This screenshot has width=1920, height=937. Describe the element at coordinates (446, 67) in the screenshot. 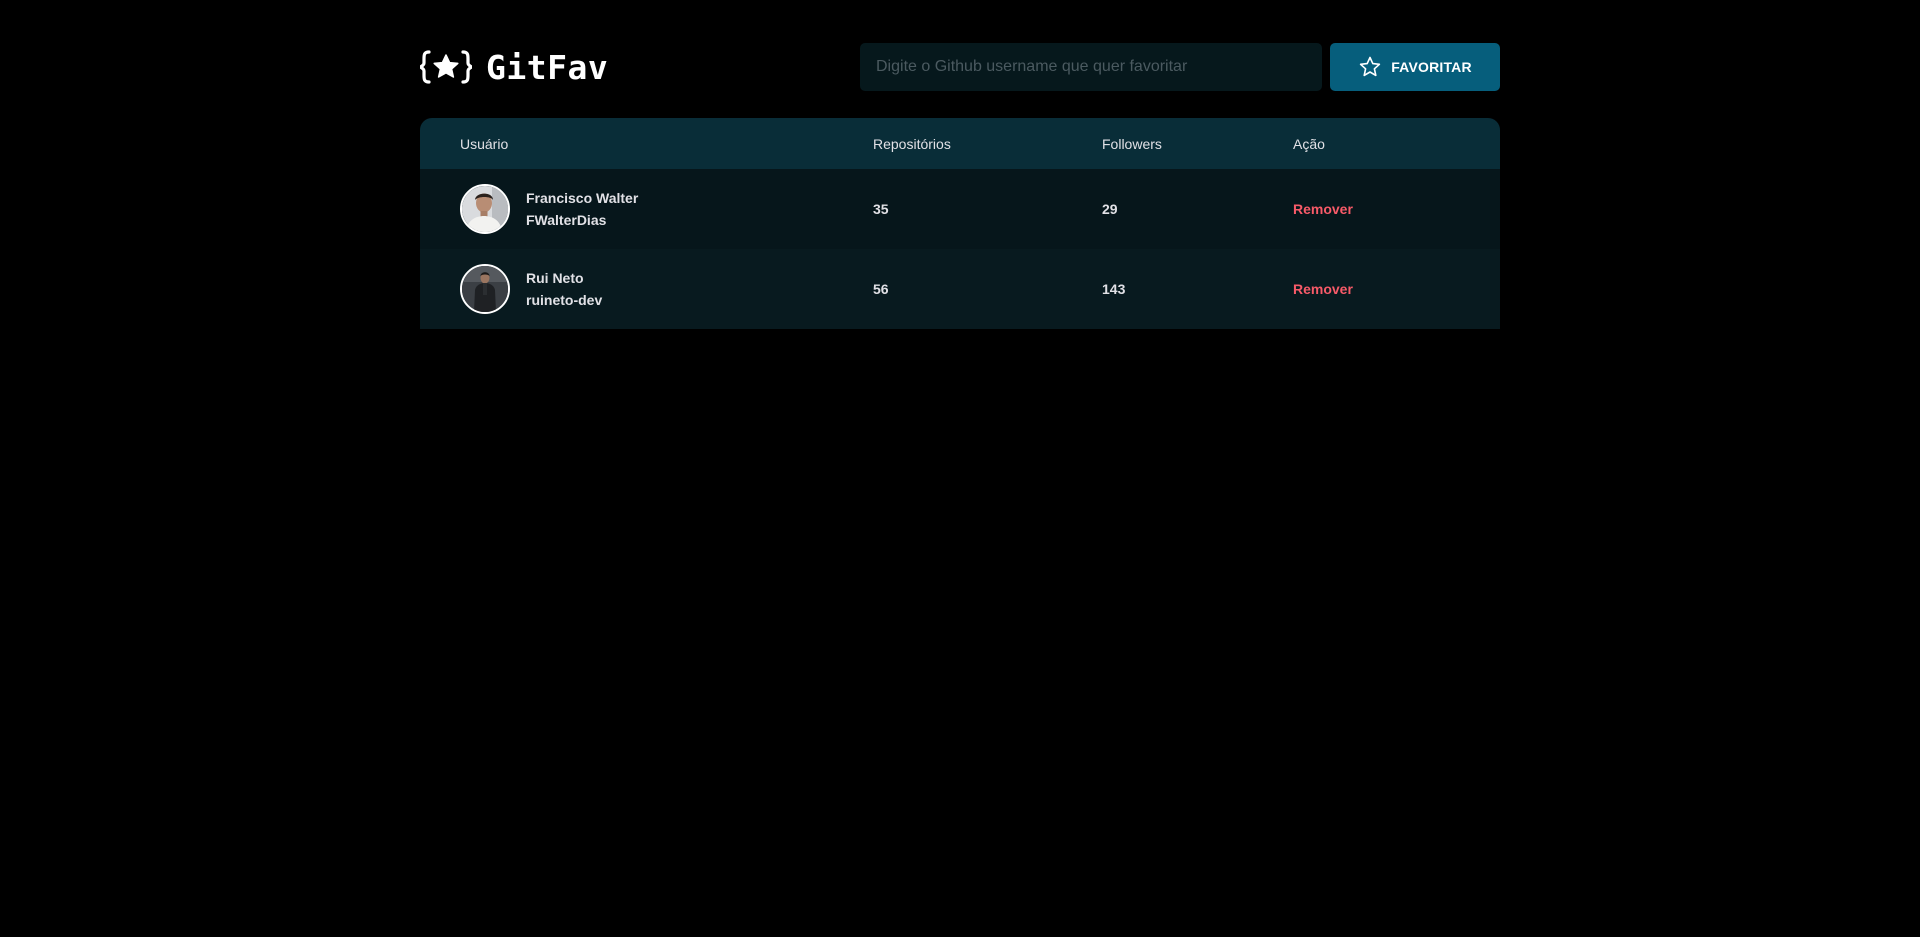

I see `braces-star-icon` at that location.